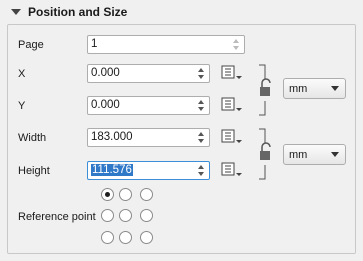 Image resolution: width=363 pixels, height=261 pixels. What do you see at coordinates (314, 88) in the screenshot?
I see `position-units-dropdown: mm` at bounding box center [314, 88].